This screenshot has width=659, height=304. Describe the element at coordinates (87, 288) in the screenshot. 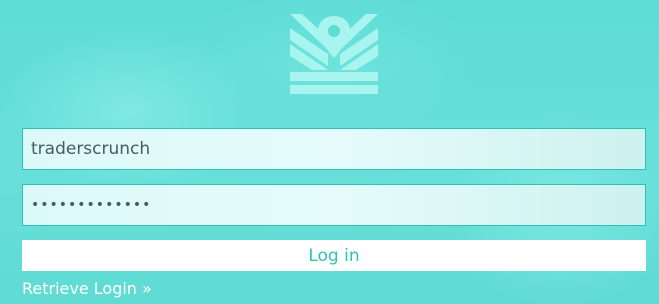

I see `retrieve-login-link: Retrieve Login »` at that location.